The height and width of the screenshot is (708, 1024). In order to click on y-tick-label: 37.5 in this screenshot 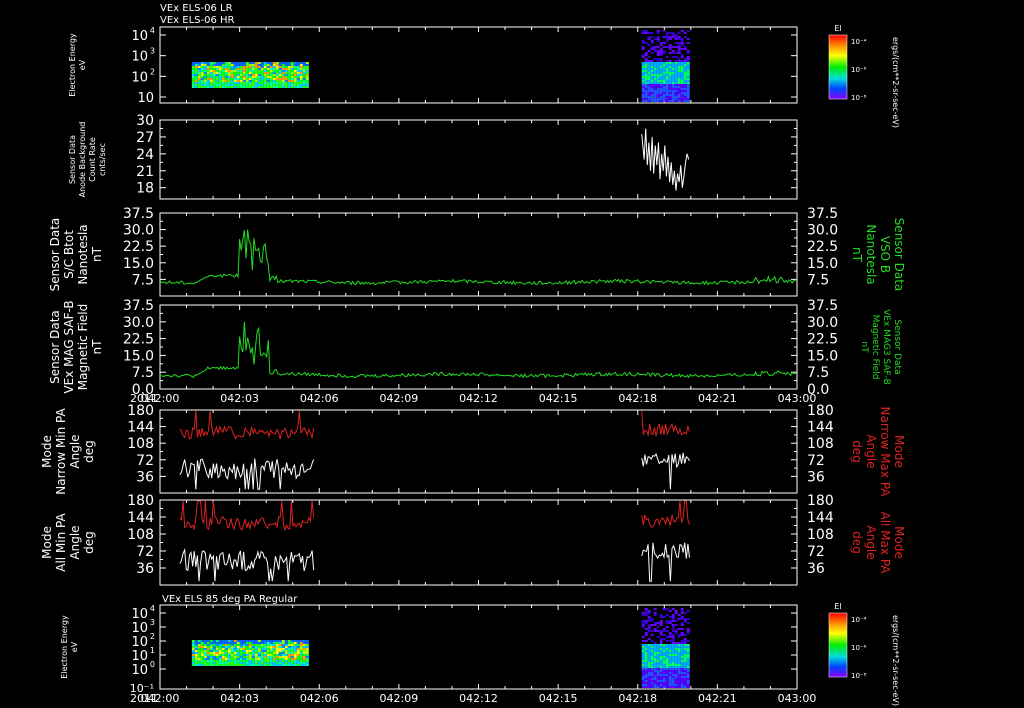, I will do `click(138, 214)`.